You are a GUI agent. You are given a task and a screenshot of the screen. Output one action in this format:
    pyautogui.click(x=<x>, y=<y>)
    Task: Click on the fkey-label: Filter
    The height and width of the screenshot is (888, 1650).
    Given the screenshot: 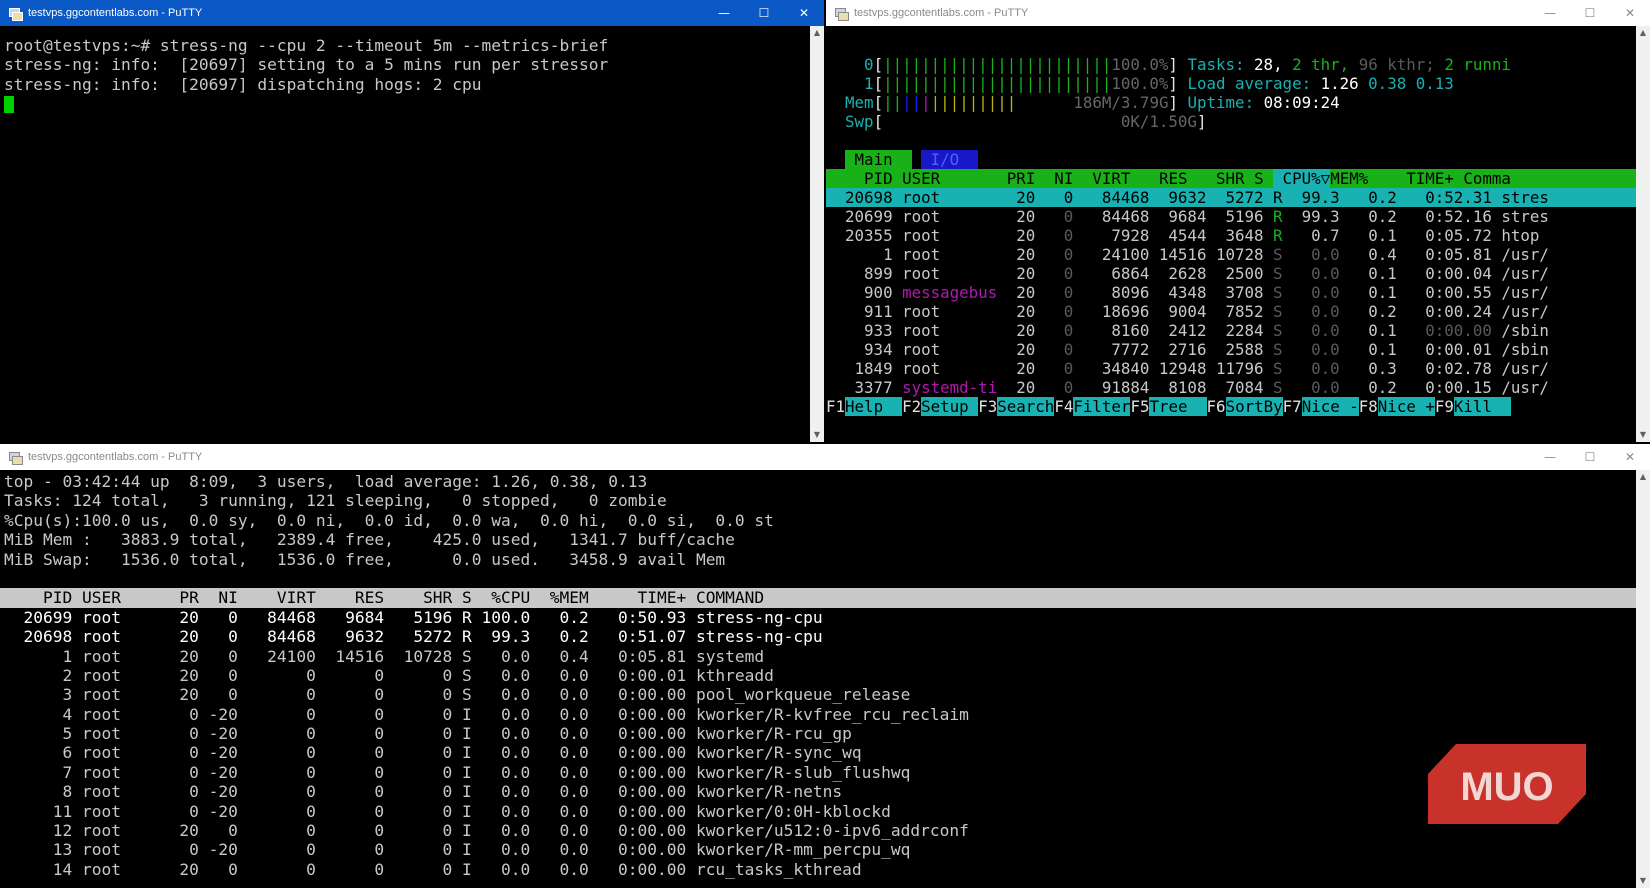 What is the action you would take?
    pyautogui.click(x=1102, y=406)
    